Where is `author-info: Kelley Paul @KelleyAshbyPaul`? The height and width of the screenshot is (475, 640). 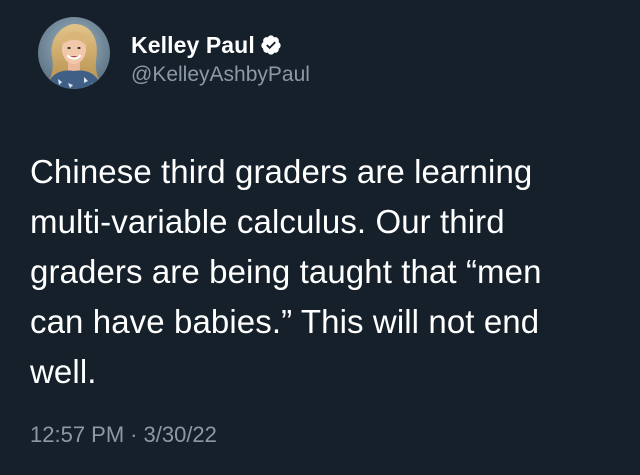 author-info: Kelley Paul @KelleyAshbyPaul is located at coordinates (220, 59).